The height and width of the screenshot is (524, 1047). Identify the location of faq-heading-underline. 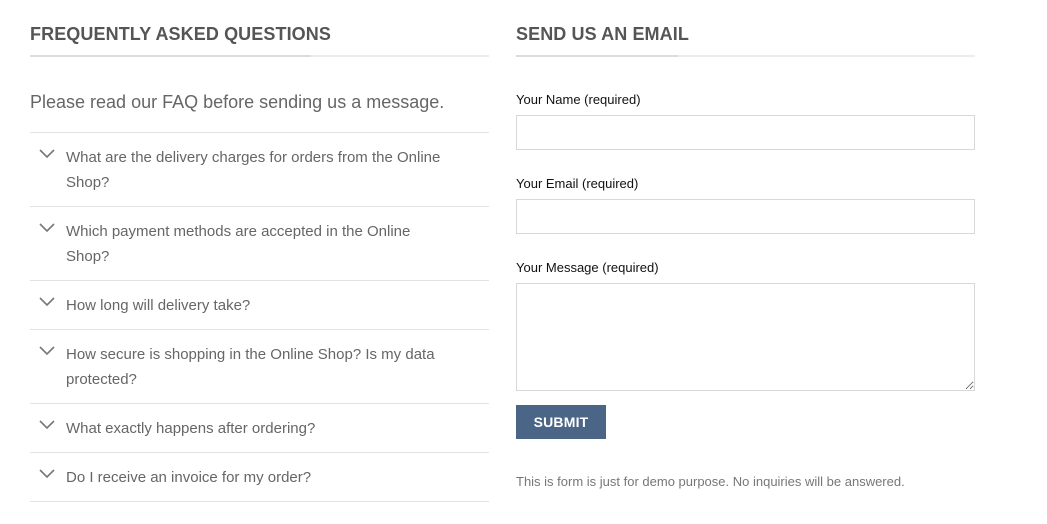
(170, 56).